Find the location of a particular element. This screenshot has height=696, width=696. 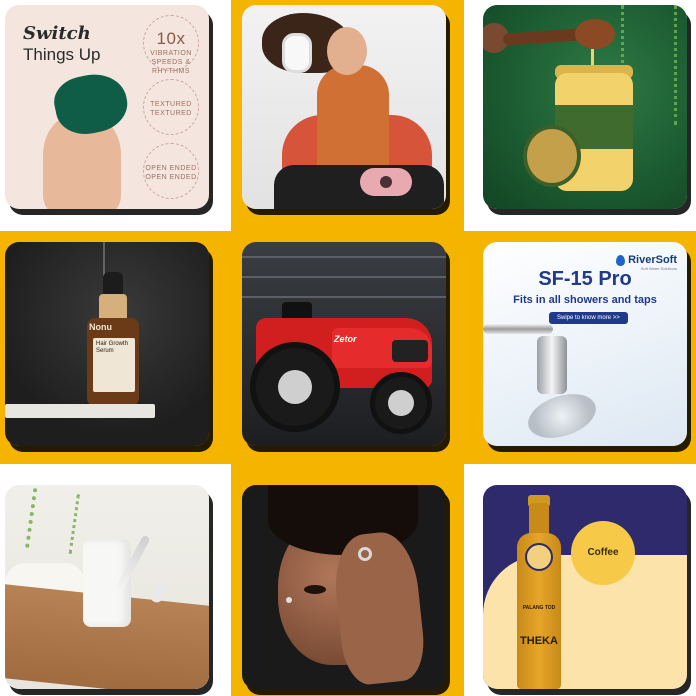

shower-pipe is located at coordinates (518, 329).